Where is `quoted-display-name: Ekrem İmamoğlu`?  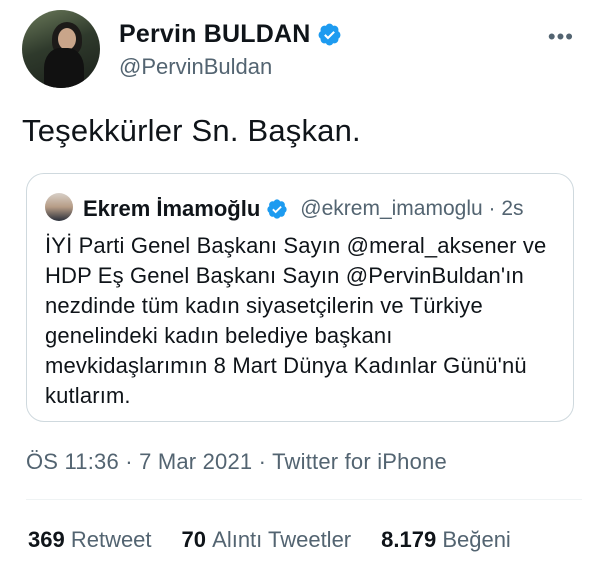 quoted-display-name: Ekrem İmamoğlu is located at coordinates (172, 208).